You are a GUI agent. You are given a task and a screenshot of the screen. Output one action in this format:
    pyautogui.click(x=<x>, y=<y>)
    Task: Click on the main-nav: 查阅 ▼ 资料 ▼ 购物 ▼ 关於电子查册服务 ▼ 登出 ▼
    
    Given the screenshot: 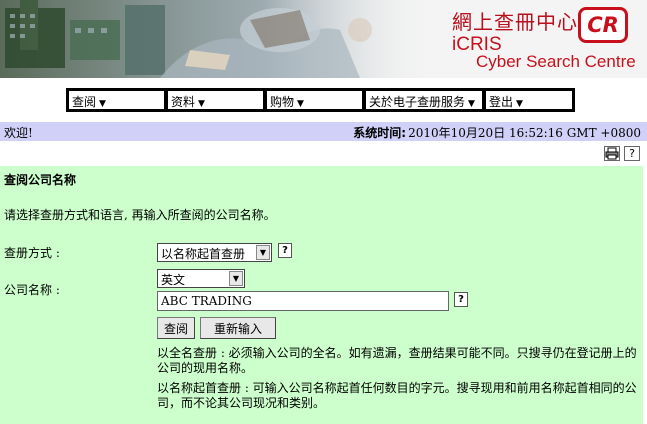 What is the action you would take?
    pyautogui.click(x=320, y=100)
    